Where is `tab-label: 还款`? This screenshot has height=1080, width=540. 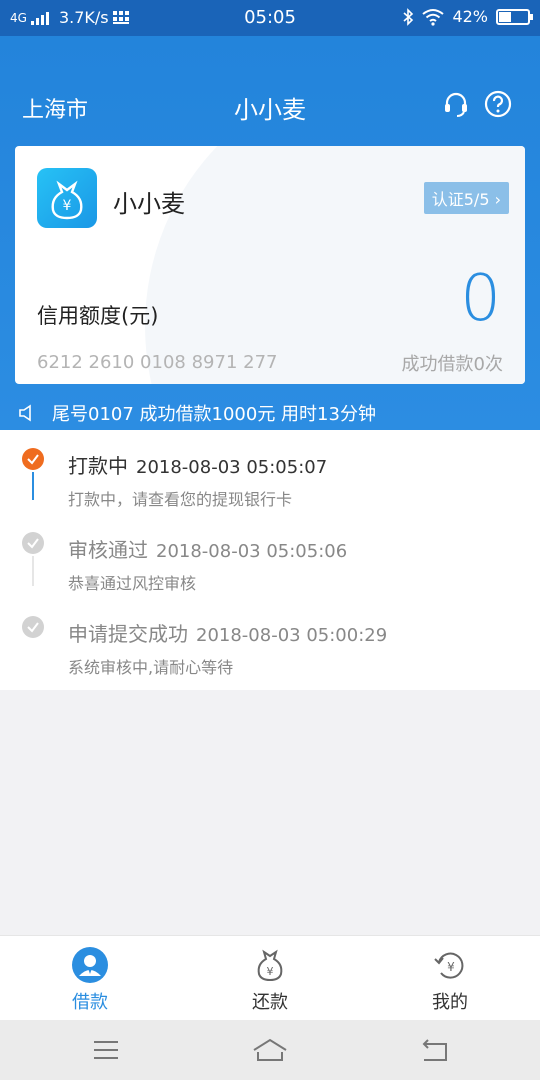
tab-label: 还款 is located at coordinates (270, 1002).